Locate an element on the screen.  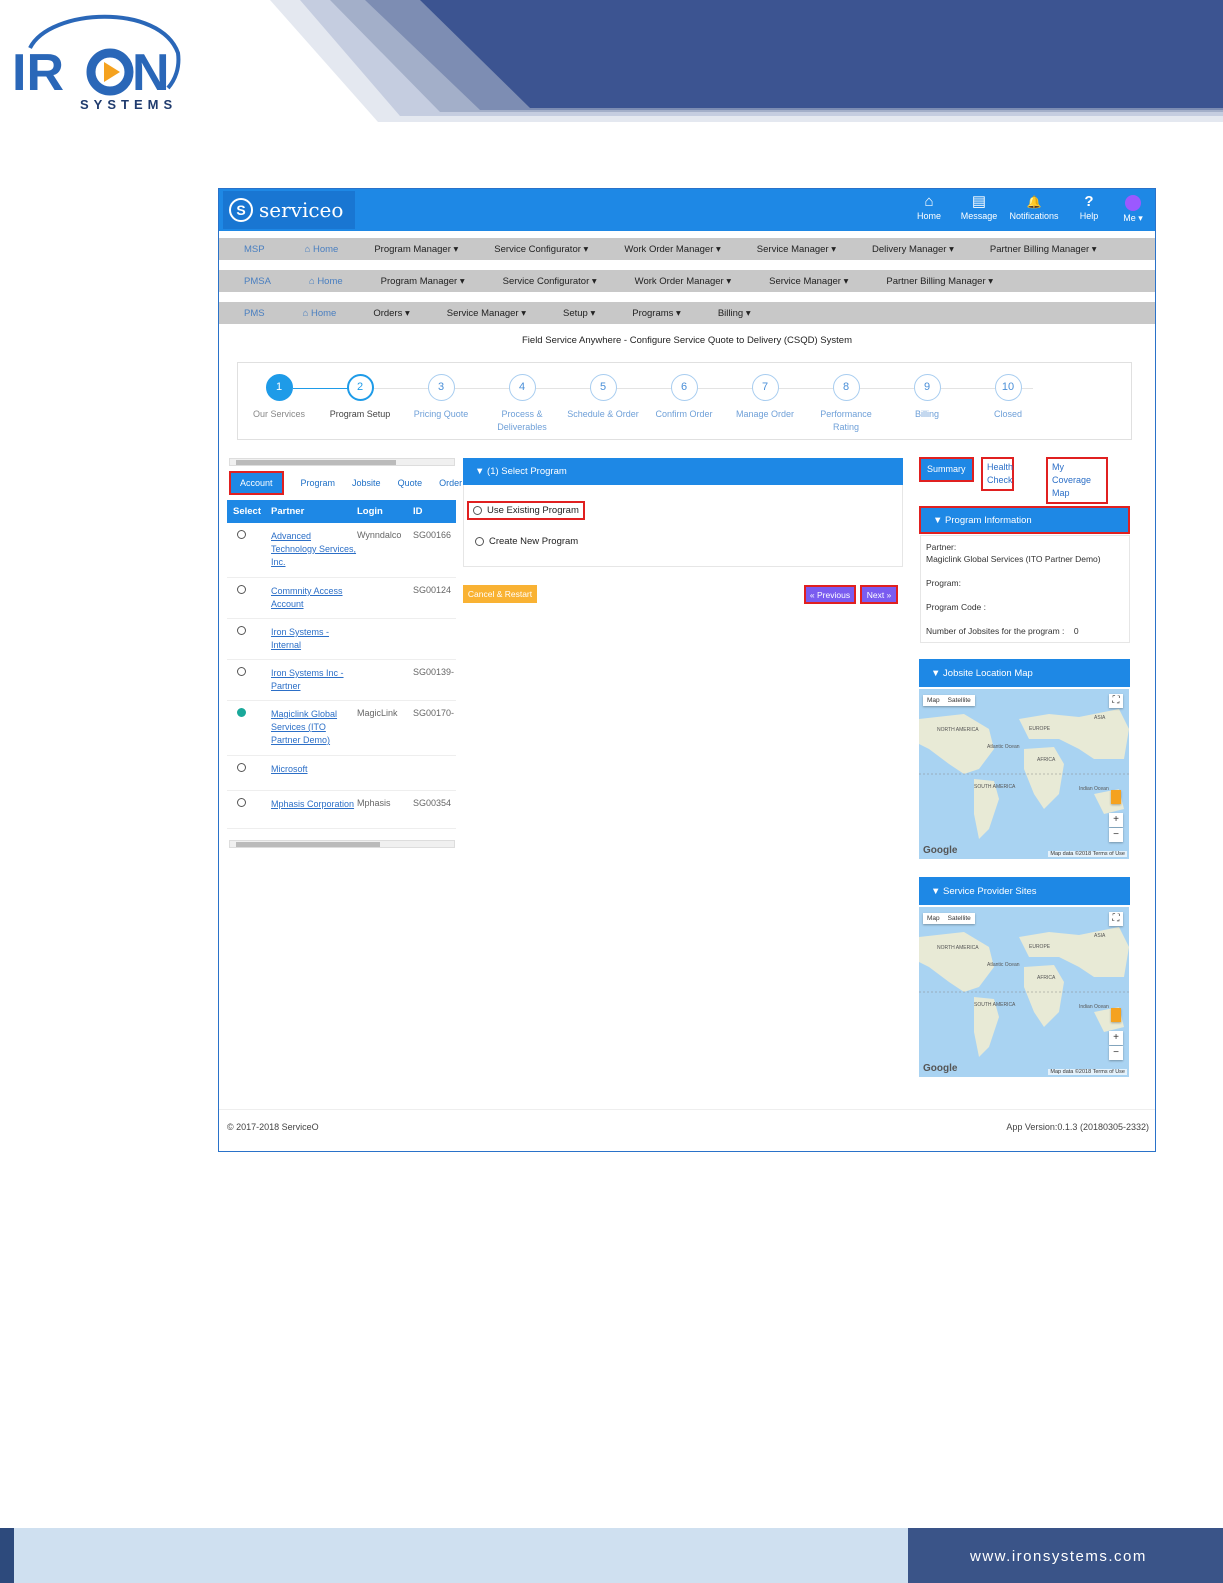
table-row: Commnity Access Account SG00124 is located at coordinates (341, 598).